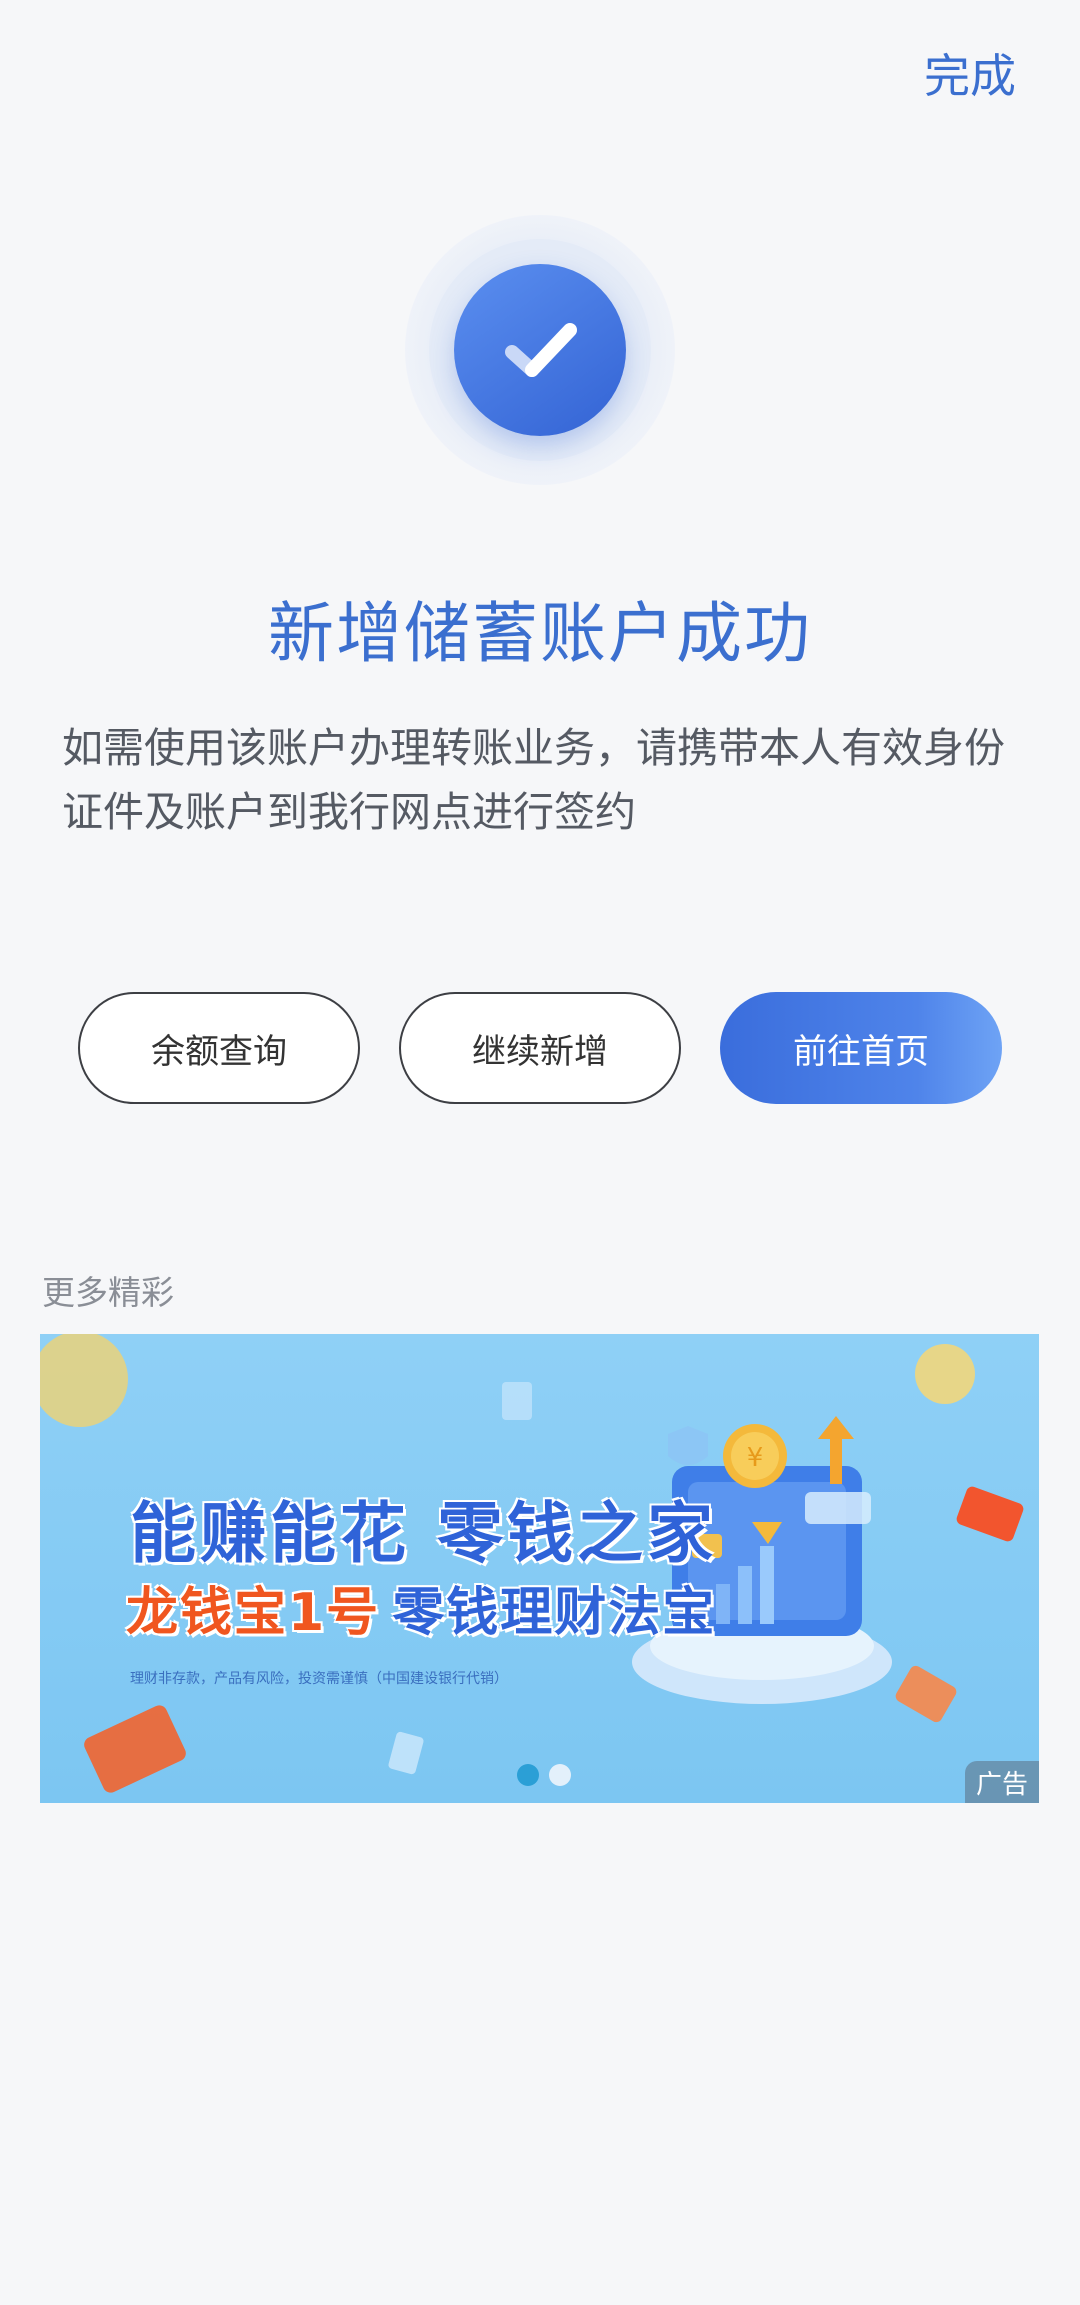  I want to click on go-home-button: 前往首页, so click(861, 1048).